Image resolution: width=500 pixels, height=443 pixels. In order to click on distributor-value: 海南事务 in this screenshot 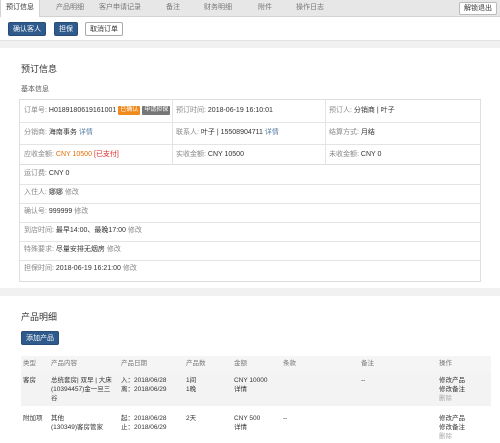, I will do `click(62, 132)`.